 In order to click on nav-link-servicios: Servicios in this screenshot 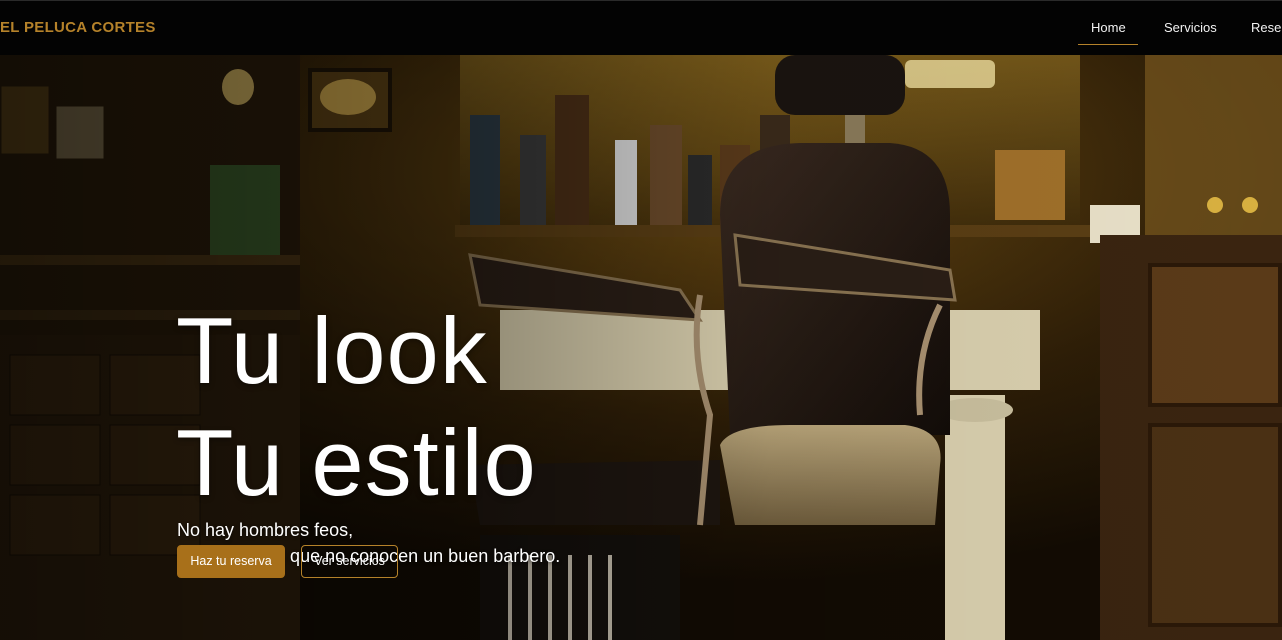, I will do `click(1190, 27)`.